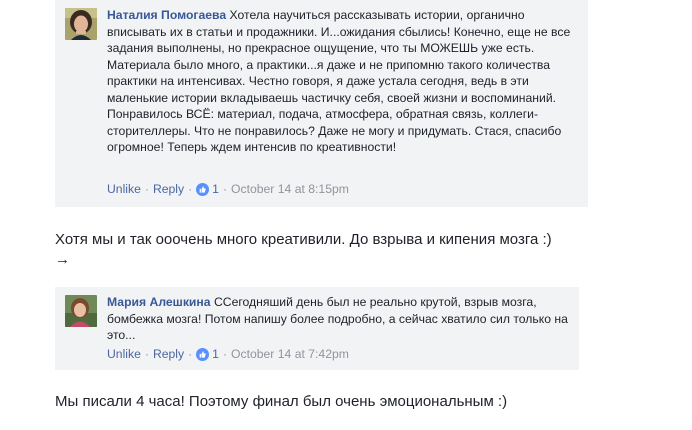  I want to click on comment-author: Наталия Помогаева, so click(166, 15).